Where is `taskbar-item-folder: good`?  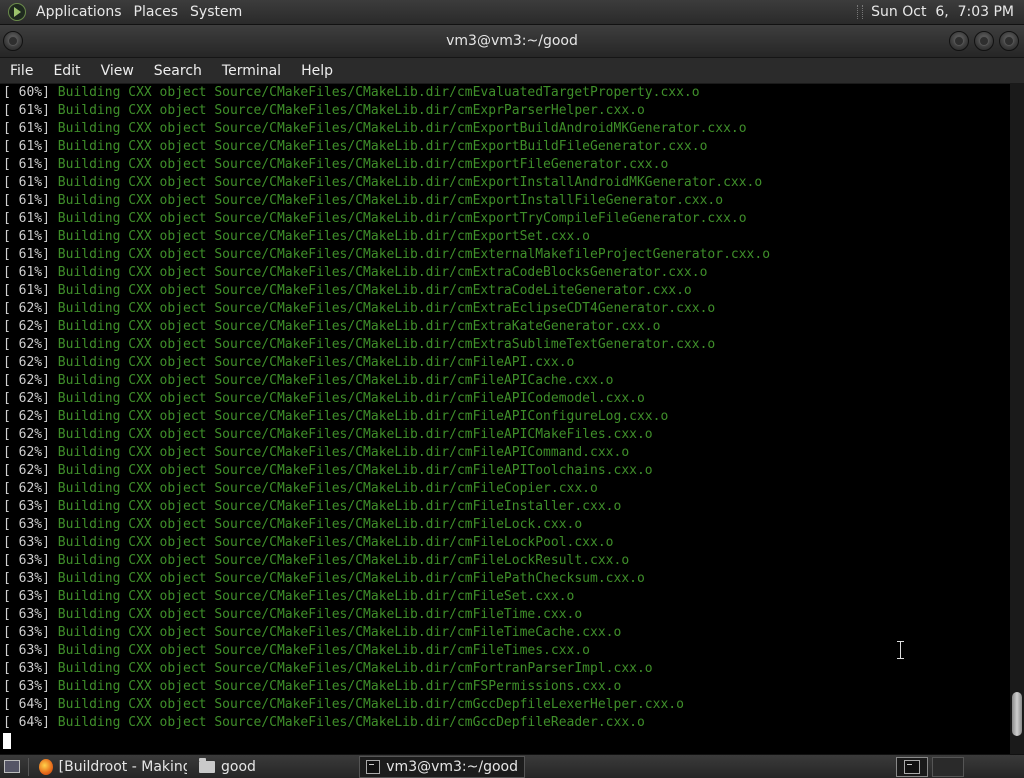 taskbar-item-folder: good is located at coordinates (276, 767).